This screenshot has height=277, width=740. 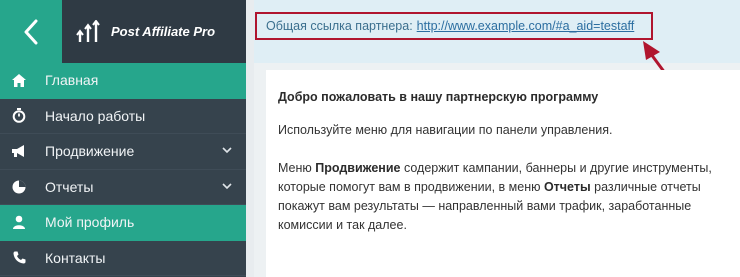 What do you see at coordinates (163, 31) in the screenshot?
I see `brand-name: Post Affiliate Pro` at bounding box center [163, 31].